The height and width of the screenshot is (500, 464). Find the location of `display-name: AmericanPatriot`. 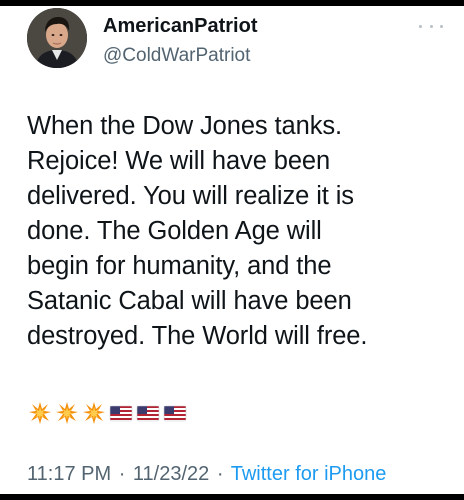

display-name: AmericanPatriot is located at coordinates (180, 26).